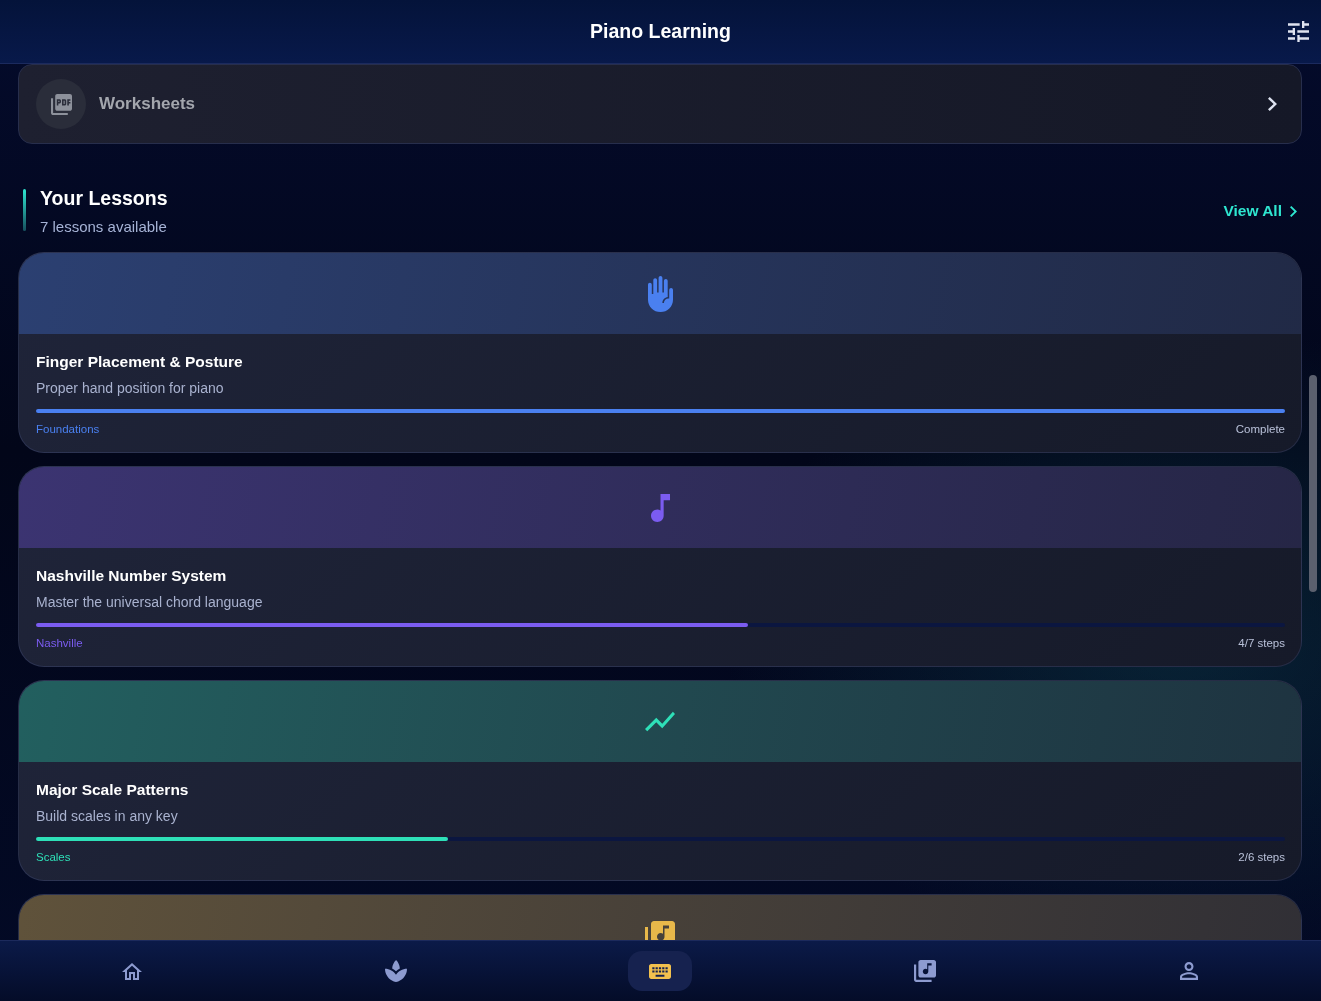 The image size is (1321, 1001). What do you see at coordinates (1313, 483) in the screenshot?
I see `scrollbar-thumb` at bounding box center [1313, 483].